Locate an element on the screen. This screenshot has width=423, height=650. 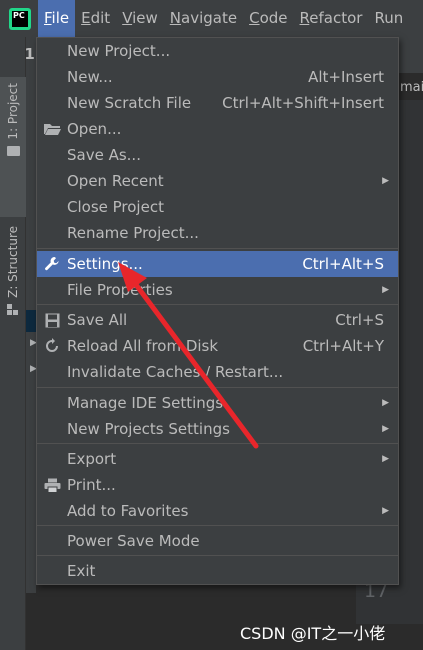
settings-shortcut: Ctrl+Alt+S is located at coordinates (343, 264).